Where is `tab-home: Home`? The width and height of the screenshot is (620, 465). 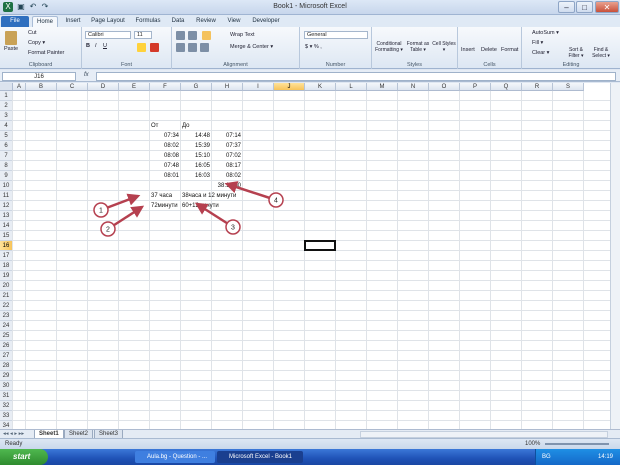
tab-home: Home is located at coordinates (45, 21).